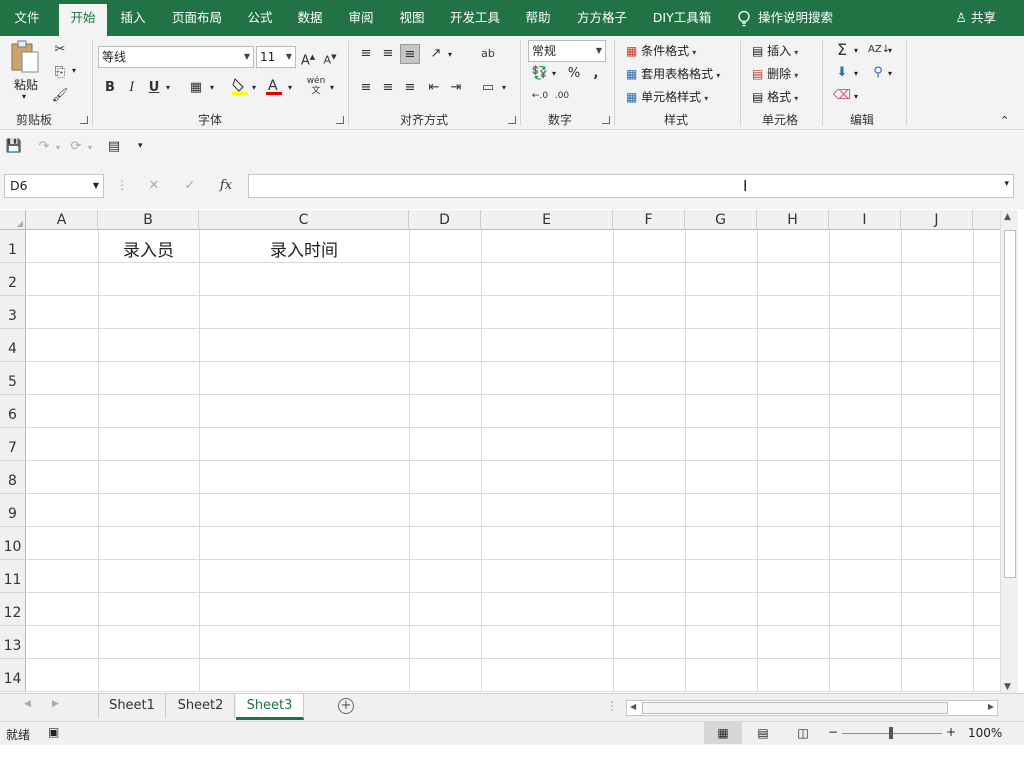  I want to click on row-header: 4, so click(13, 345).